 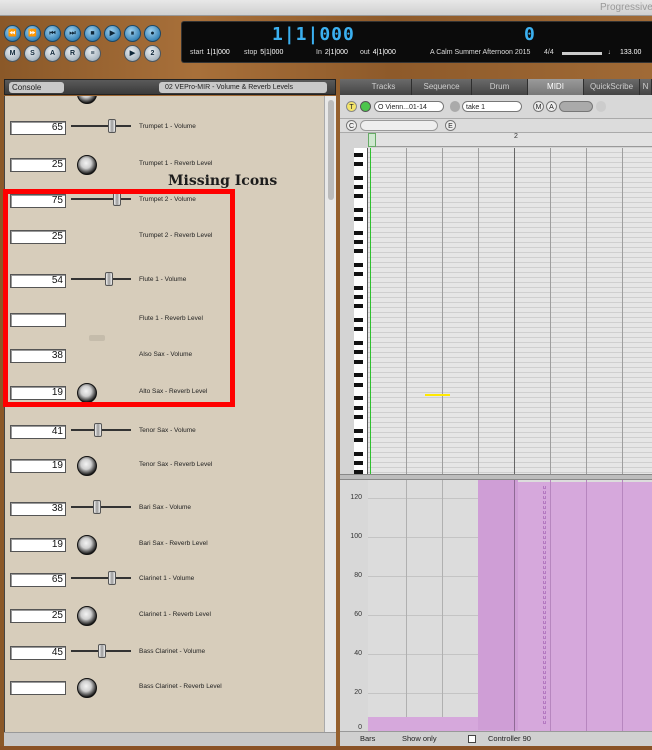 What do you see at coordinates (32, 33) in the screenshot?
I see `fast-forward-button: ⏩` at bounding box center [32, 33].